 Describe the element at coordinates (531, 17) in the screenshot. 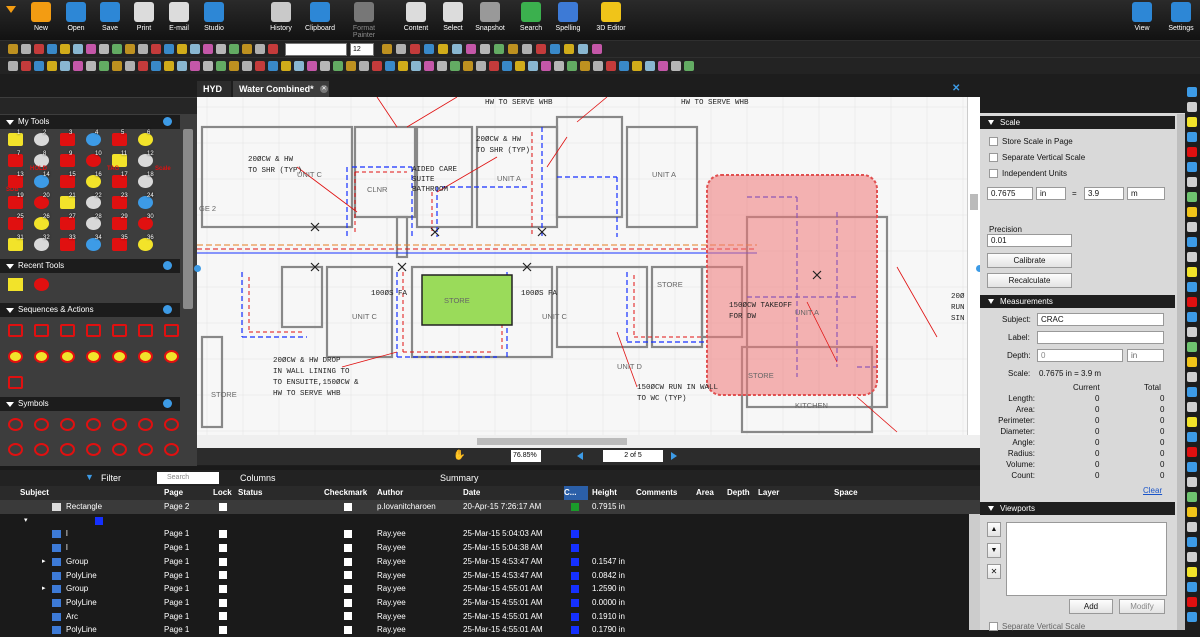

I see `ribbon-search-button: Search` at that location.